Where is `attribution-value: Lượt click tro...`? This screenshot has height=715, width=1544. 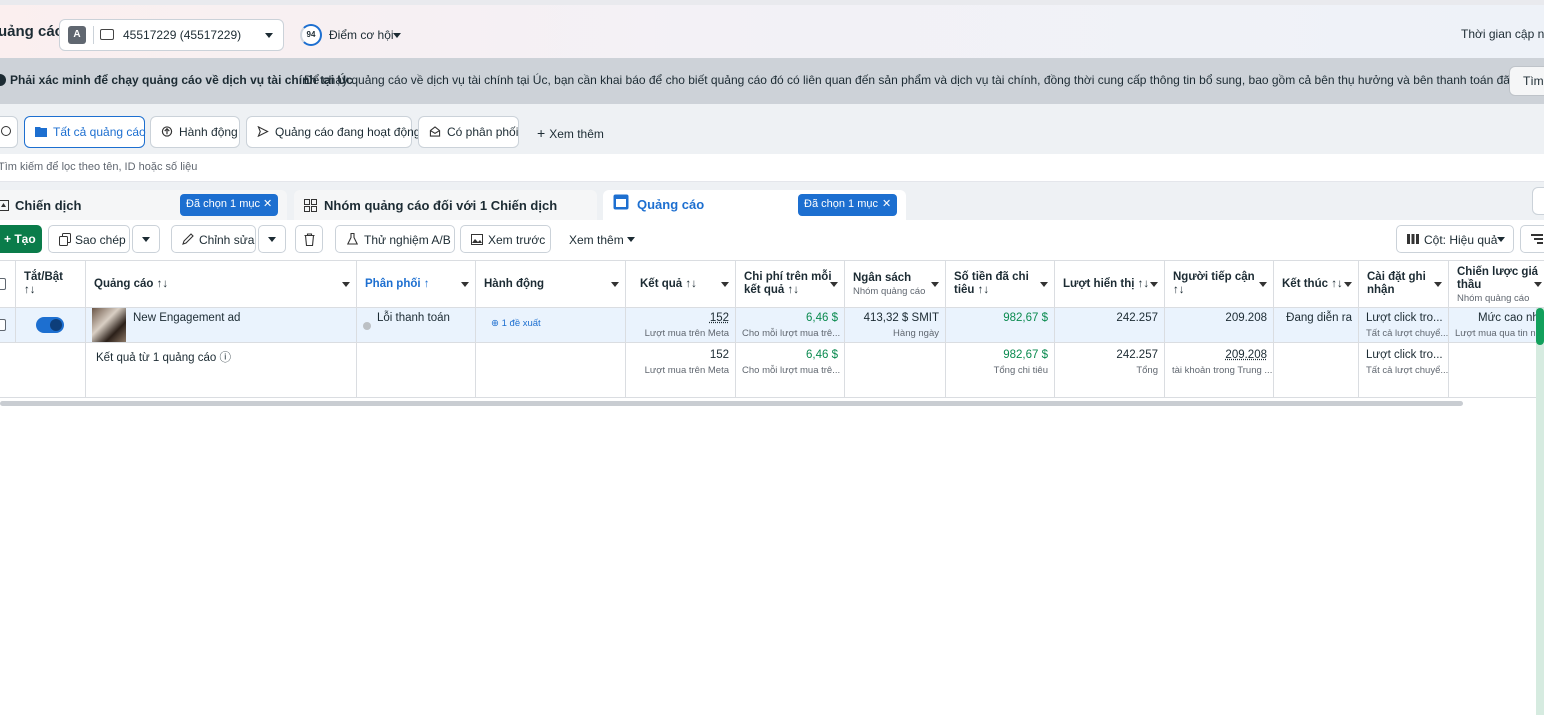
attribution-value: Lượt click tro... is located at coordinates (1404, 318).